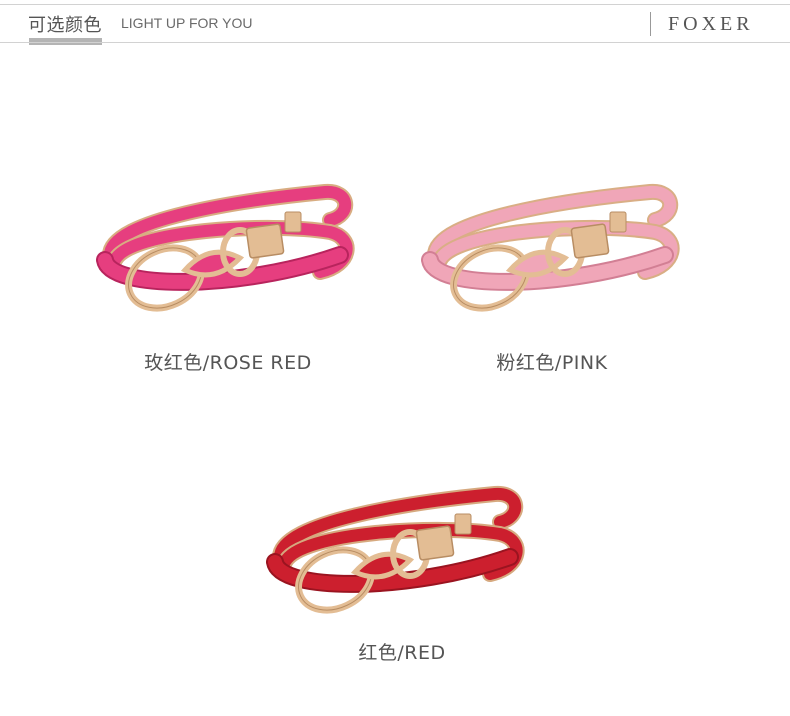 The image size is (790, 716). Describe the element at coordinates (552, 363) in the screenshot. I see `product-label-pink: 粉红色/PINK` at that location.